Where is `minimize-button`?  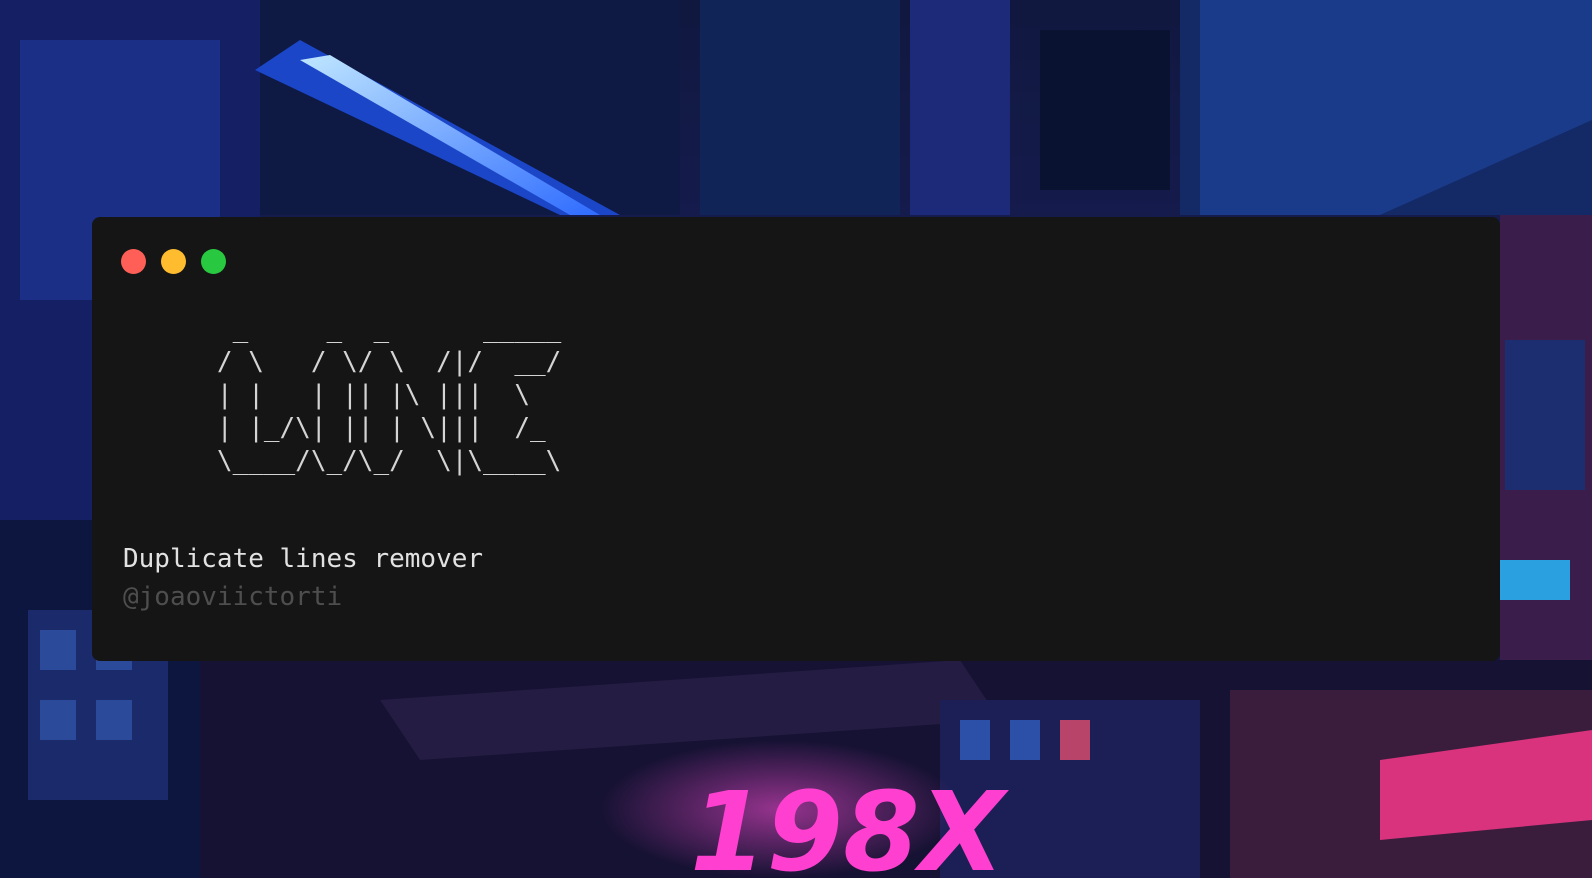
minimize-button is located at coordinates (173, 261).